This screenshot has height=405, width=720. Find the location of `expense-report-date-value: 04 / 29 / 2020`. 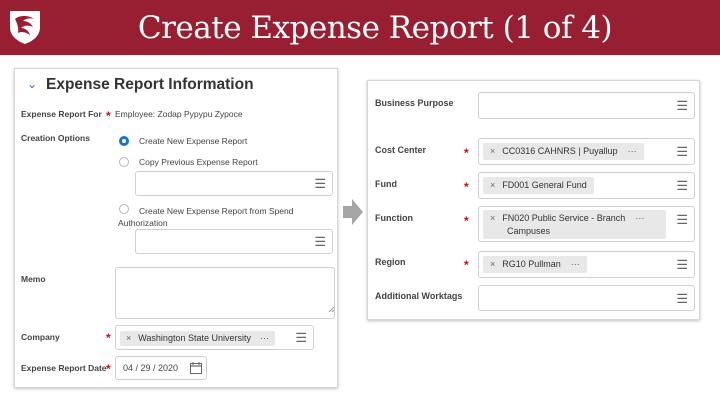

expense-report-date-value: 04 / 29 / 2020 is located at coordinates (151, 368).